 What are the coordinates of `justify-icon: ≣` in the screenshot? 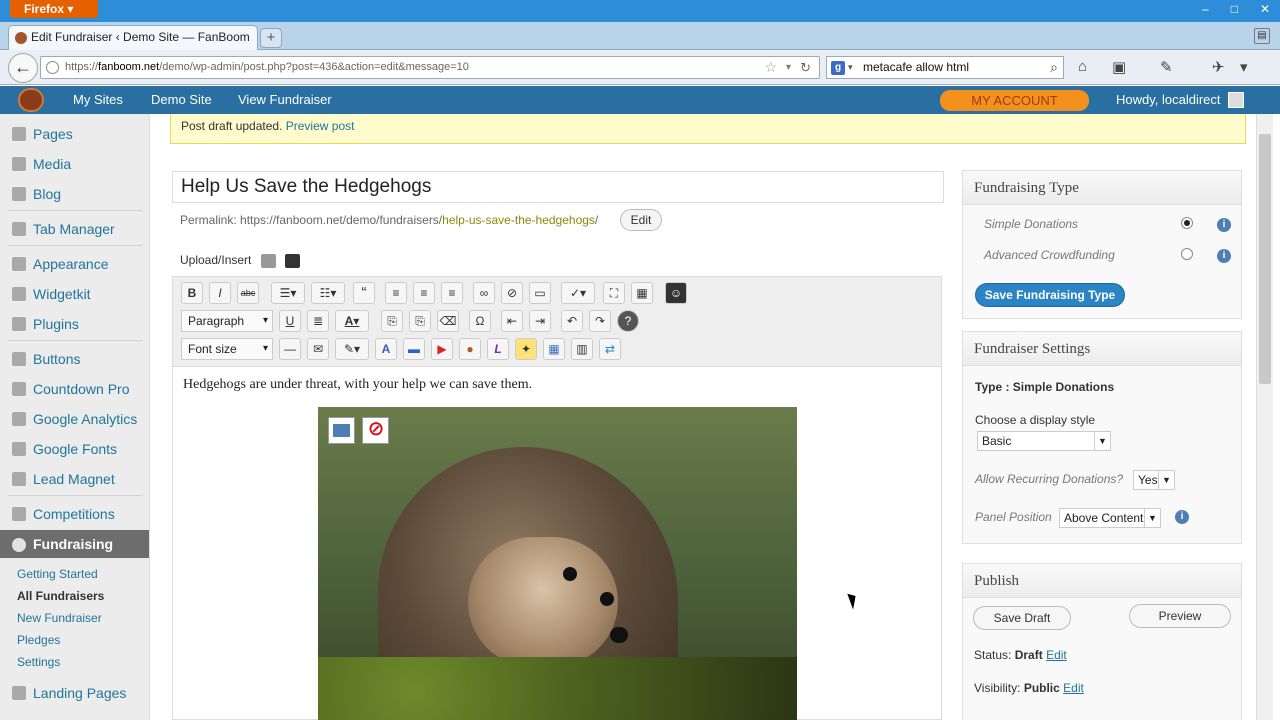 It's located at (318, 321).